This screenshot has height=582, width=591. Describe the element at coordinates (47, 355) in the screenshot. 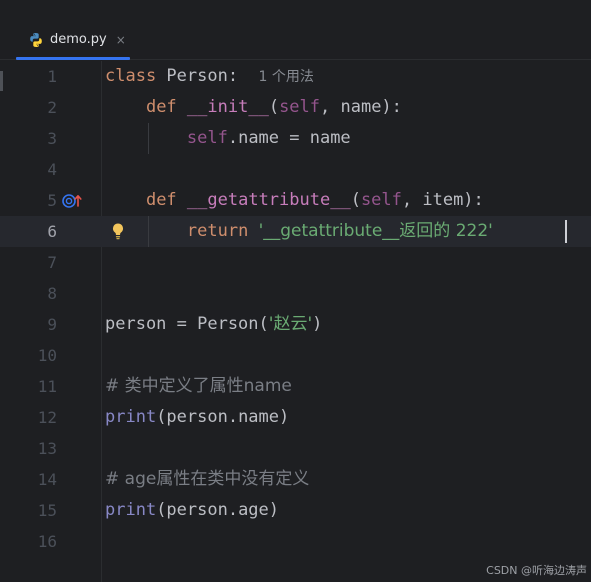

I see `line-number: 10` at that location.